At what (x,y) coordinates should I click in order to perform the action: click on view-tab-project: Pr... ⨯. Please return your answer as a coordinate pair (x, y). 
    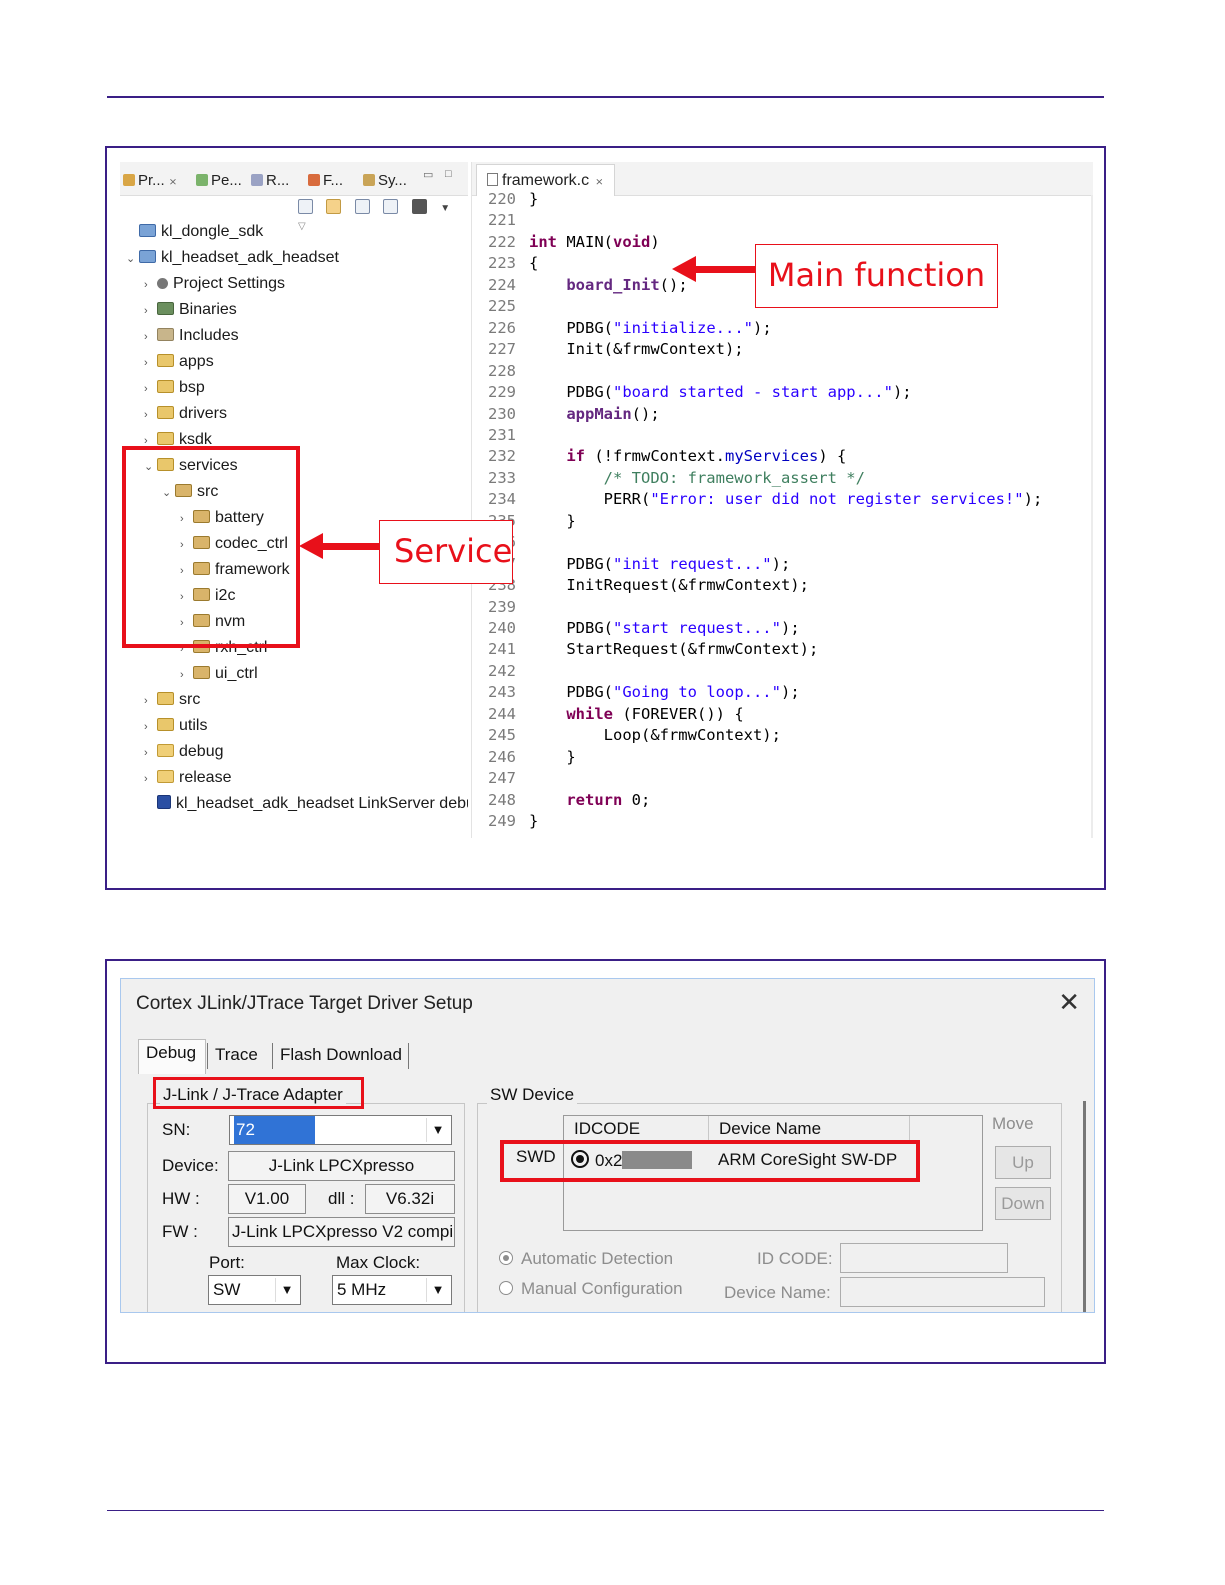
    Looking at the image, I should click on (150, 180).